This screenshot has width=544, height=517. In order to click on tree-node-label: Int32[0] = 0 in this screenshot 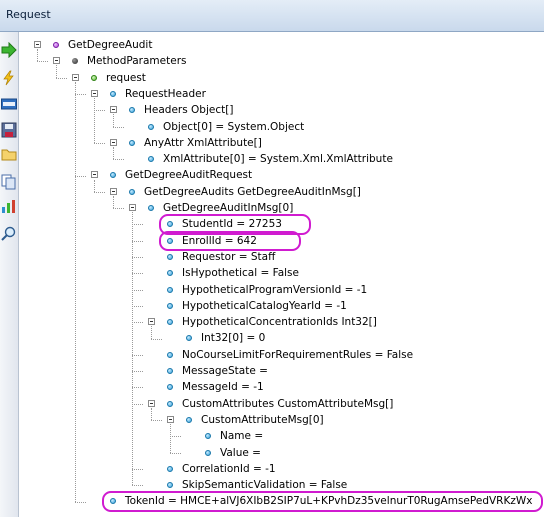, I will do `click(233, 338)`.